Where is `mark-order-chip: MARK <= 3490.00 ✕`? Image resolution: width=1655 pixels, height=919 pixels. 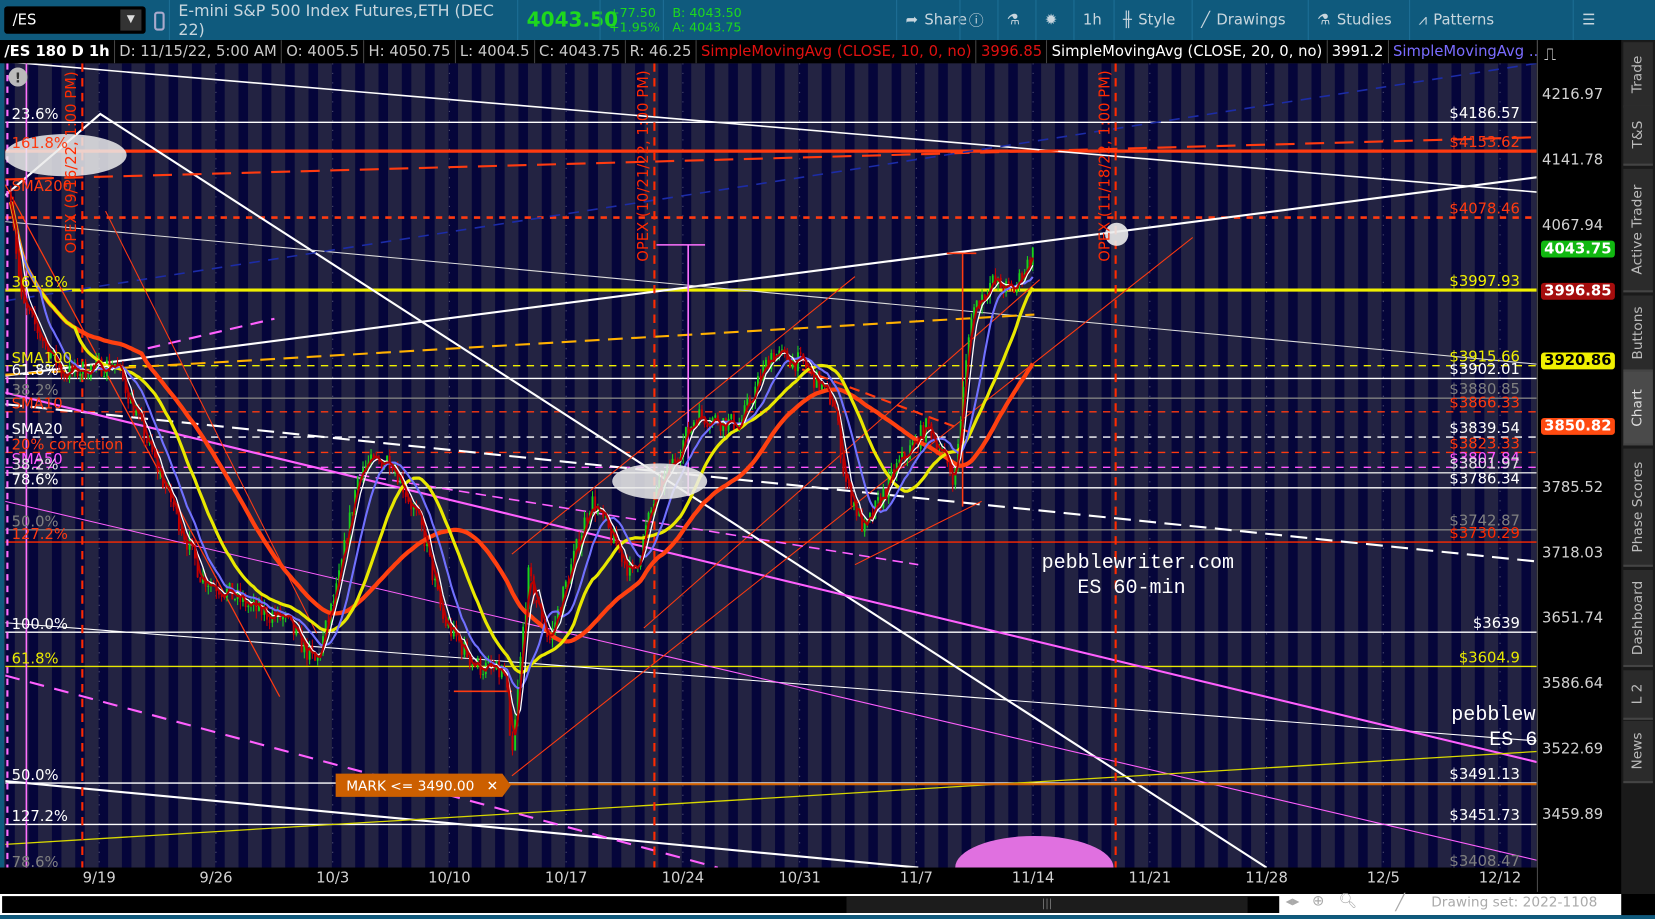
mark-order-chip: MARK <= 3490.00 ✕ is located at coordinates (423, 785).